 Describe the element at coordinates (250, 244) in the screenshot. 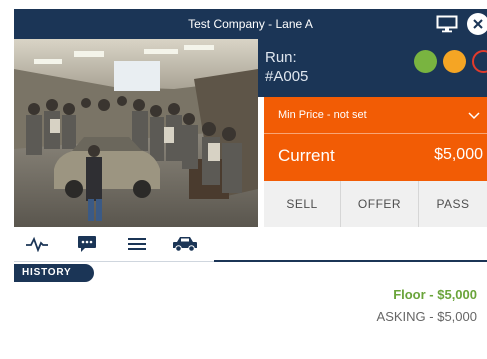

I see `tab-bar` at that location.